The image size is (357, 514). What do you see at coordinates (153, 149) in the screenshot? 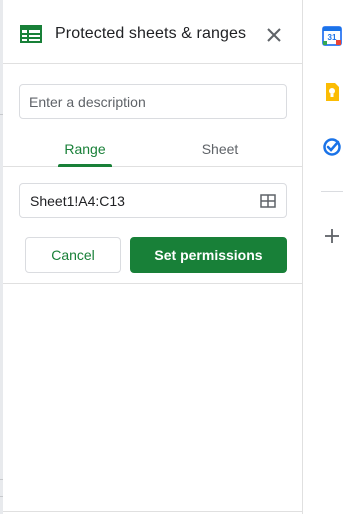
I see `protection-type-tabs: Range Sheet` at bounding box center [153, 149].